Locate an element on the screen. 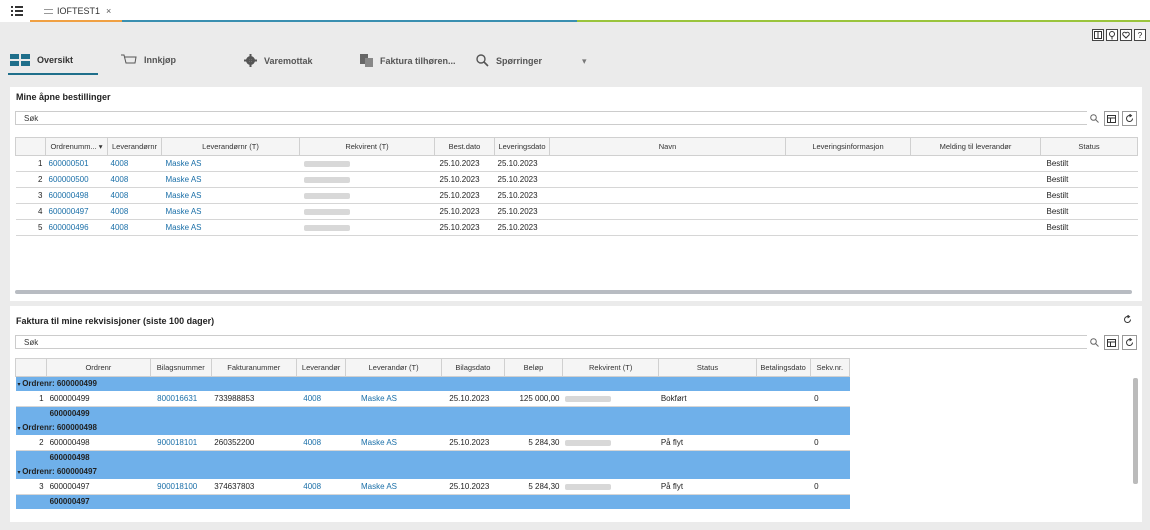 The width and height of the screenshot is (1150, 530). column-header-delivery-date: Leveringsdato is located at coordinates (522, 146).